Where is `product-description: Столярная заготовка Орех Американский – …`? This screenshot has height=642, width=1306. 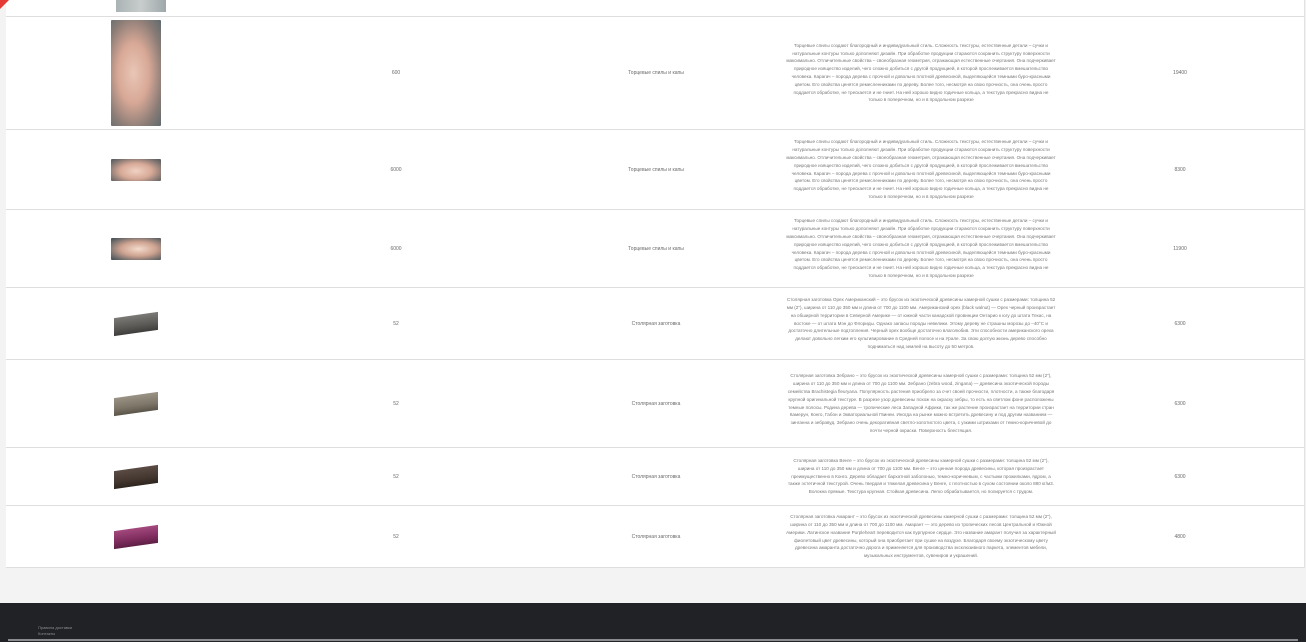
product-description: Столярная заготовка Орех Американский – … is located at coordinates (921, 323).